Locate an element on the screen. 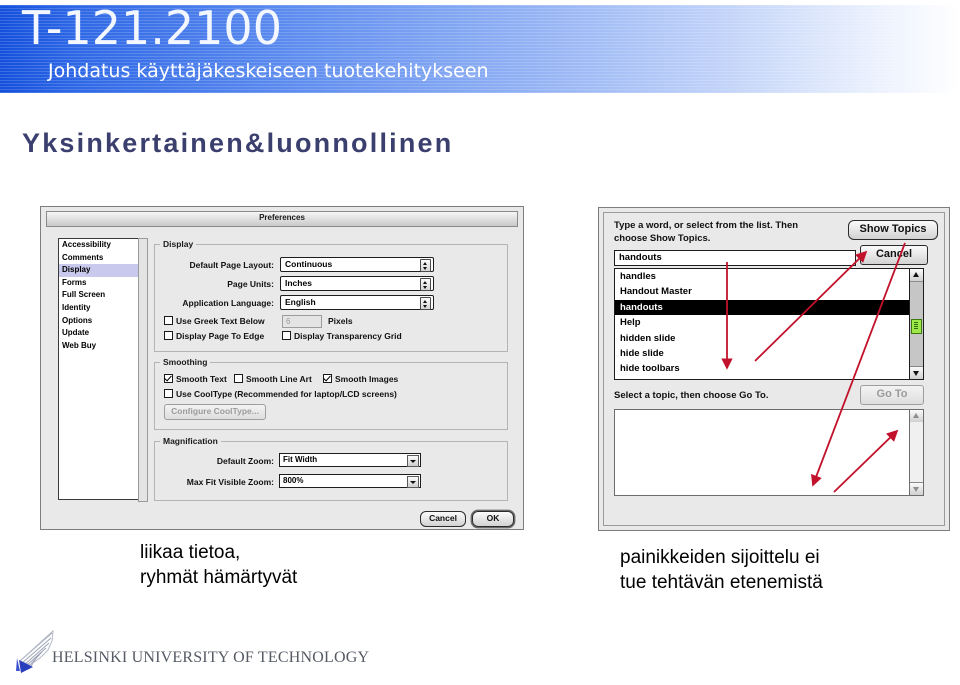 The height and width of the screenshot is (685, 960). list-item: Help is located at coordinates (769, 322).